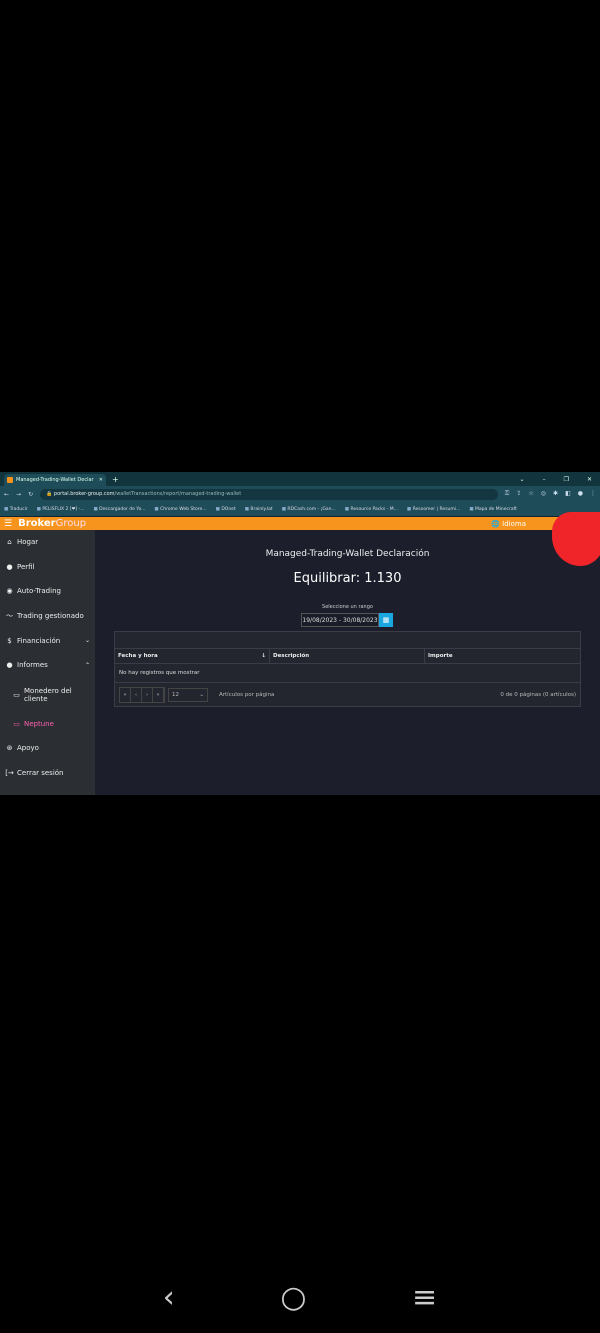 This screenshot has height=1333, width=600. What do you see at coordinates (544, 479) in the screenshot?
I see `minimize-icon: –` at bounding box center [544, 479].